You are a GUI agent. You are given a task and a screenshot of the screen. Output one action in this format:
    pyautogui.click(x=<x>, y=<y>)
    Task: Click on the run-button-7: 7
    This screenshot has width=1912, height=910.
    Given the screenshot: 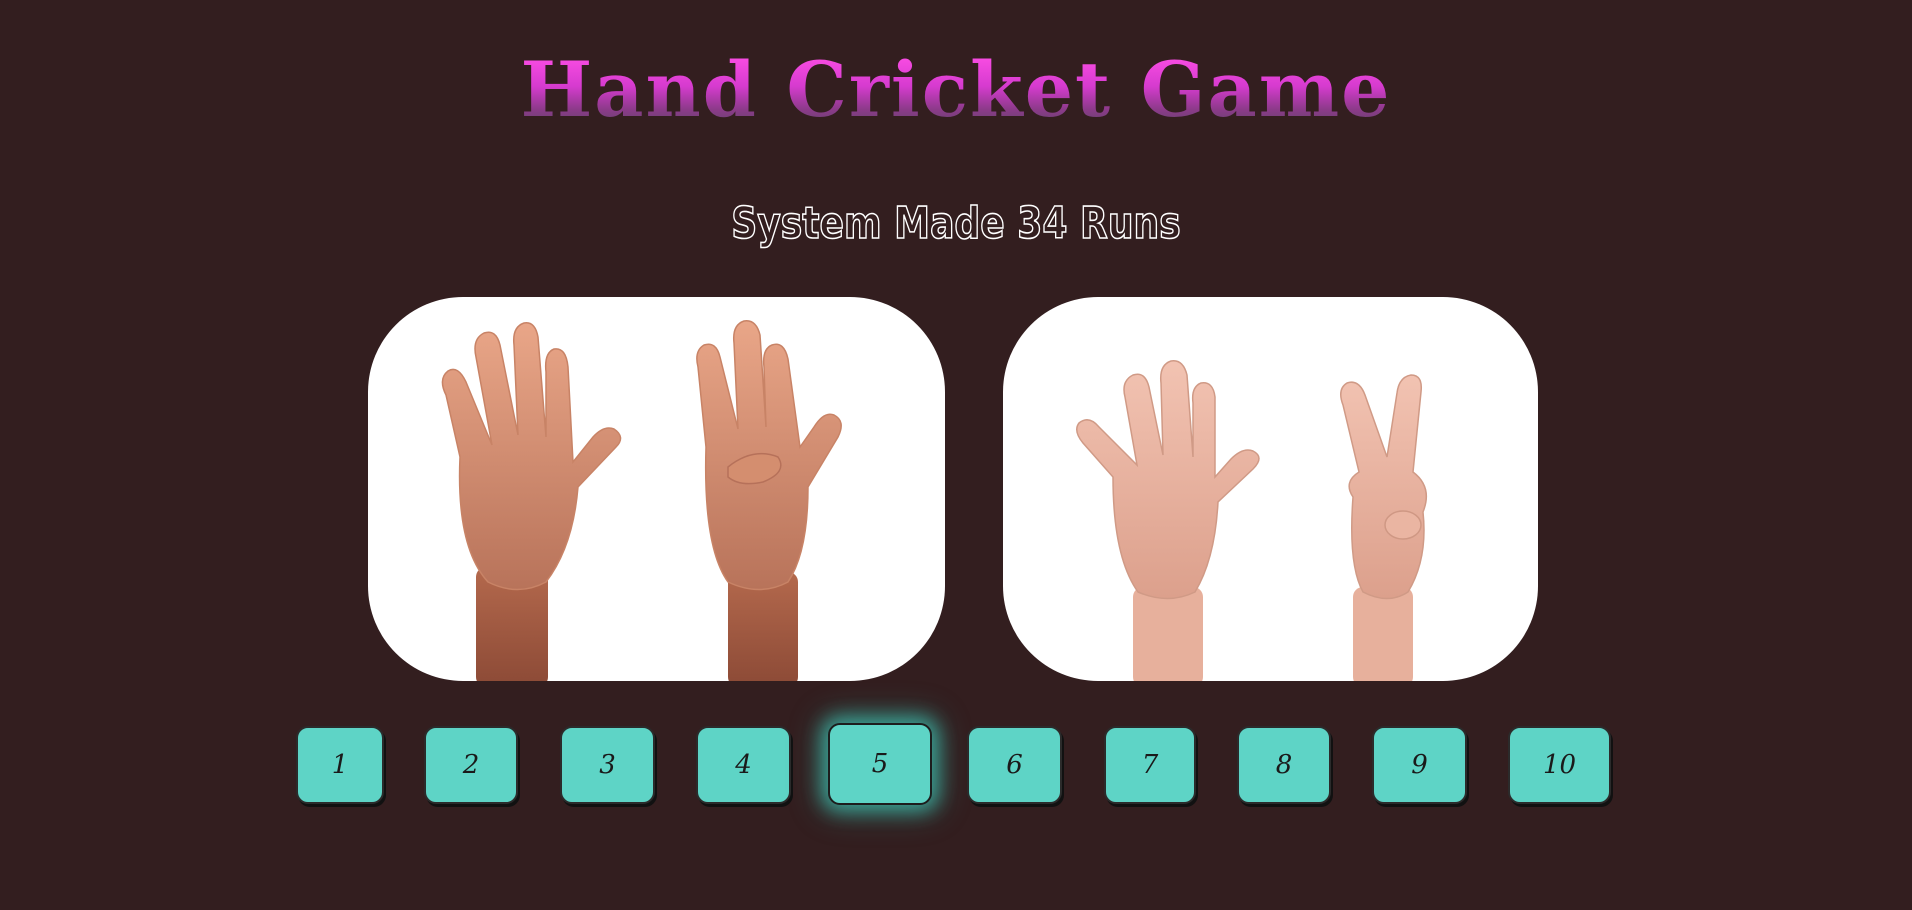 What is the action you would take?
    pyautogui.click(x=1150, y=765)
    